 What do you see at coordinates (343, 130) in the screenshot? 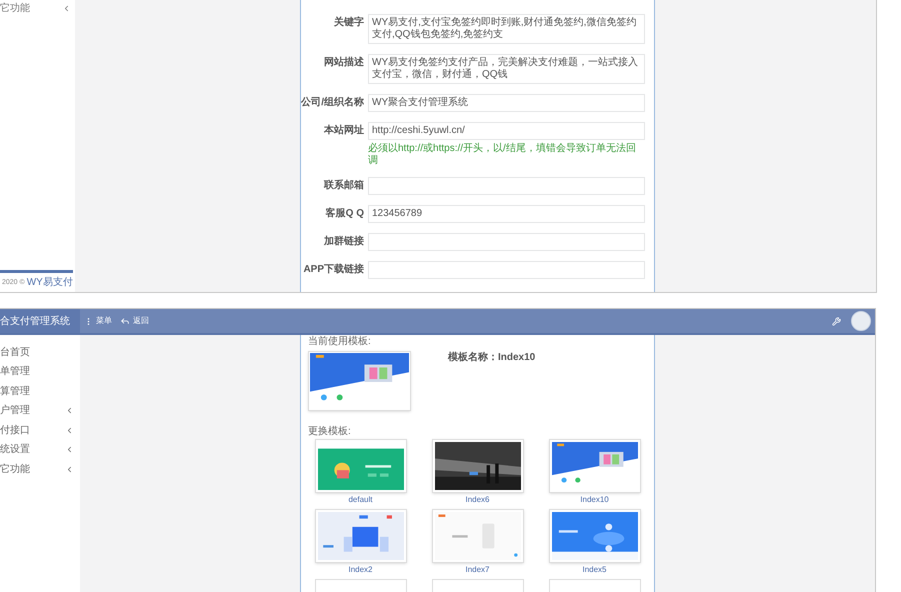
I see `field-label: 本站网址` at bounding box center [343, 130].